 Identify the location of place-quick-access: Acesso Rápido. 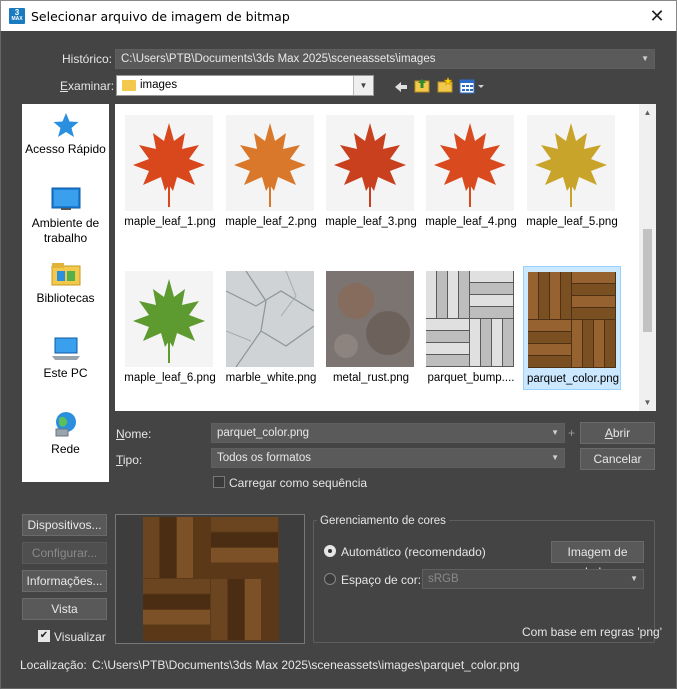
(65, 134).